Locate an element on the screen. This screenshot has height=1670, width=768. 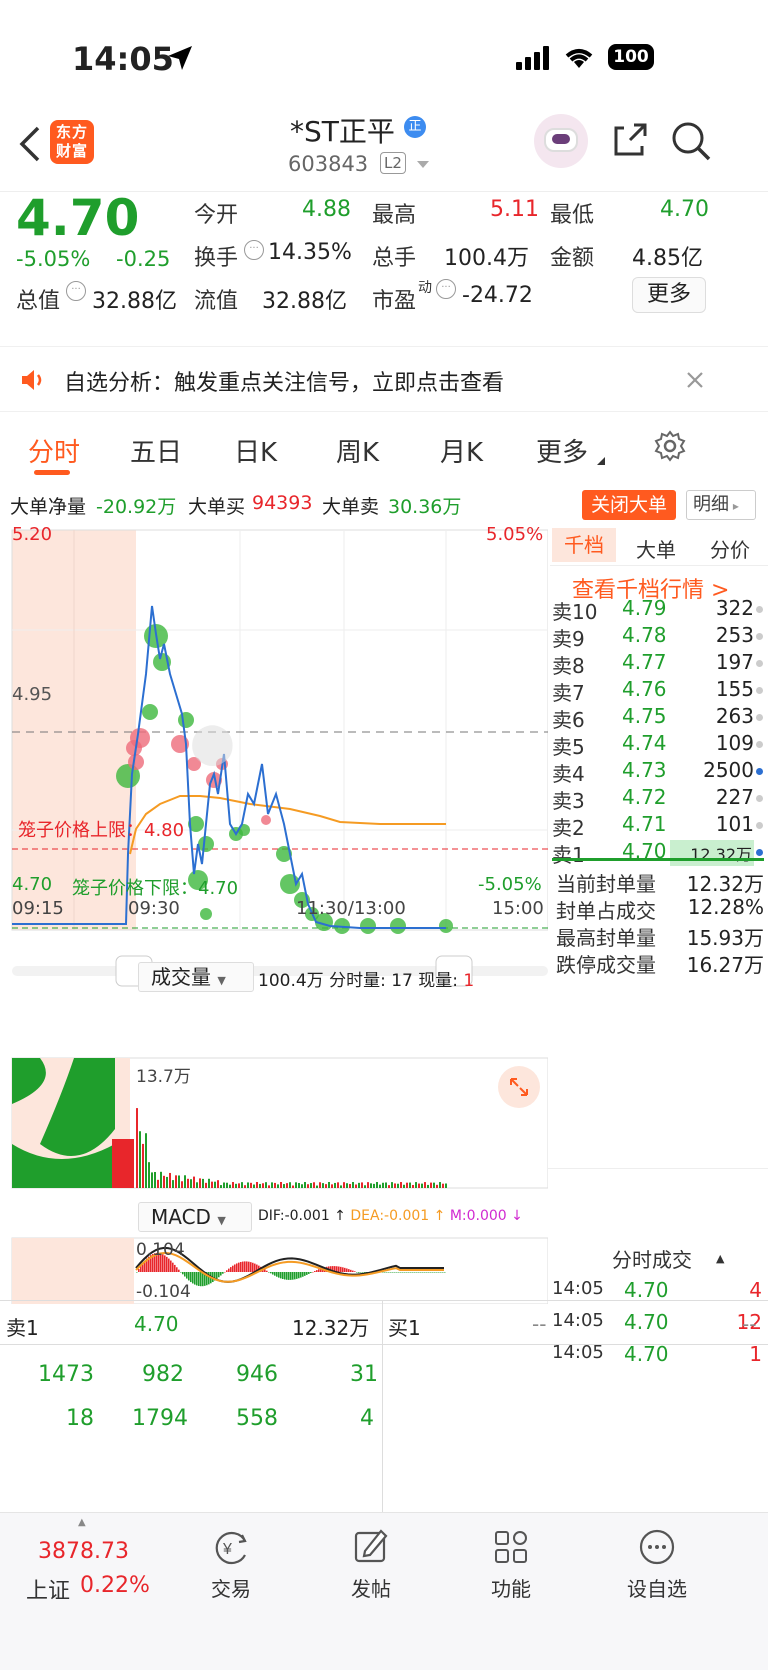
ask-row: 卖4 4.73 2500 is located at coordinates (659, 772).